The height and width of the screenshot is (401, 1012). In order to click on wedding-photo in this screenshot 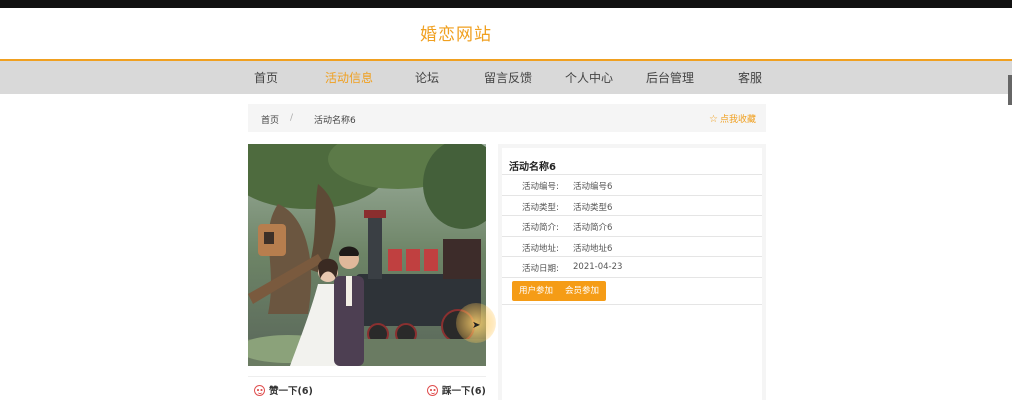, I will do `click(367, 255)`.